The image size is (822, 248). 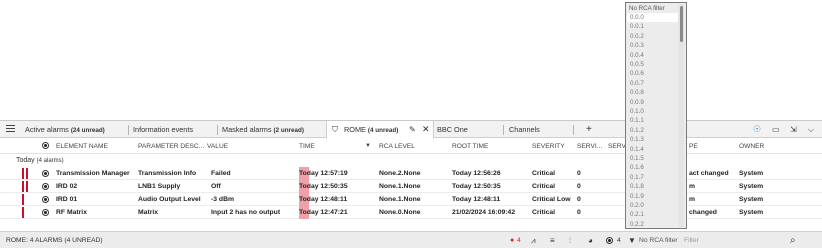 I want to click on rca-filter-option: 0.0.7, so click(x=653, y=83).